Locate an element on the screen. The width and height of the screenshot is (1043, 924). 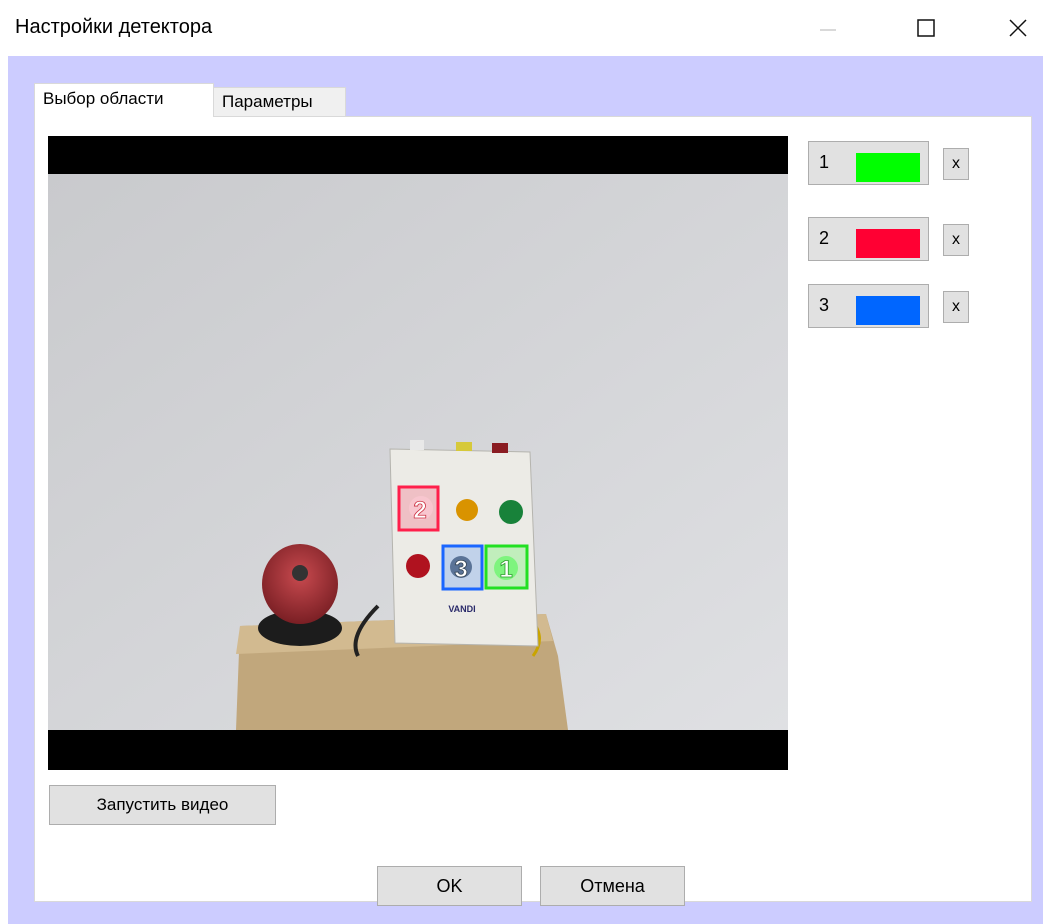
title-bar: Настройки детектора is located at coordinates (521, 28).